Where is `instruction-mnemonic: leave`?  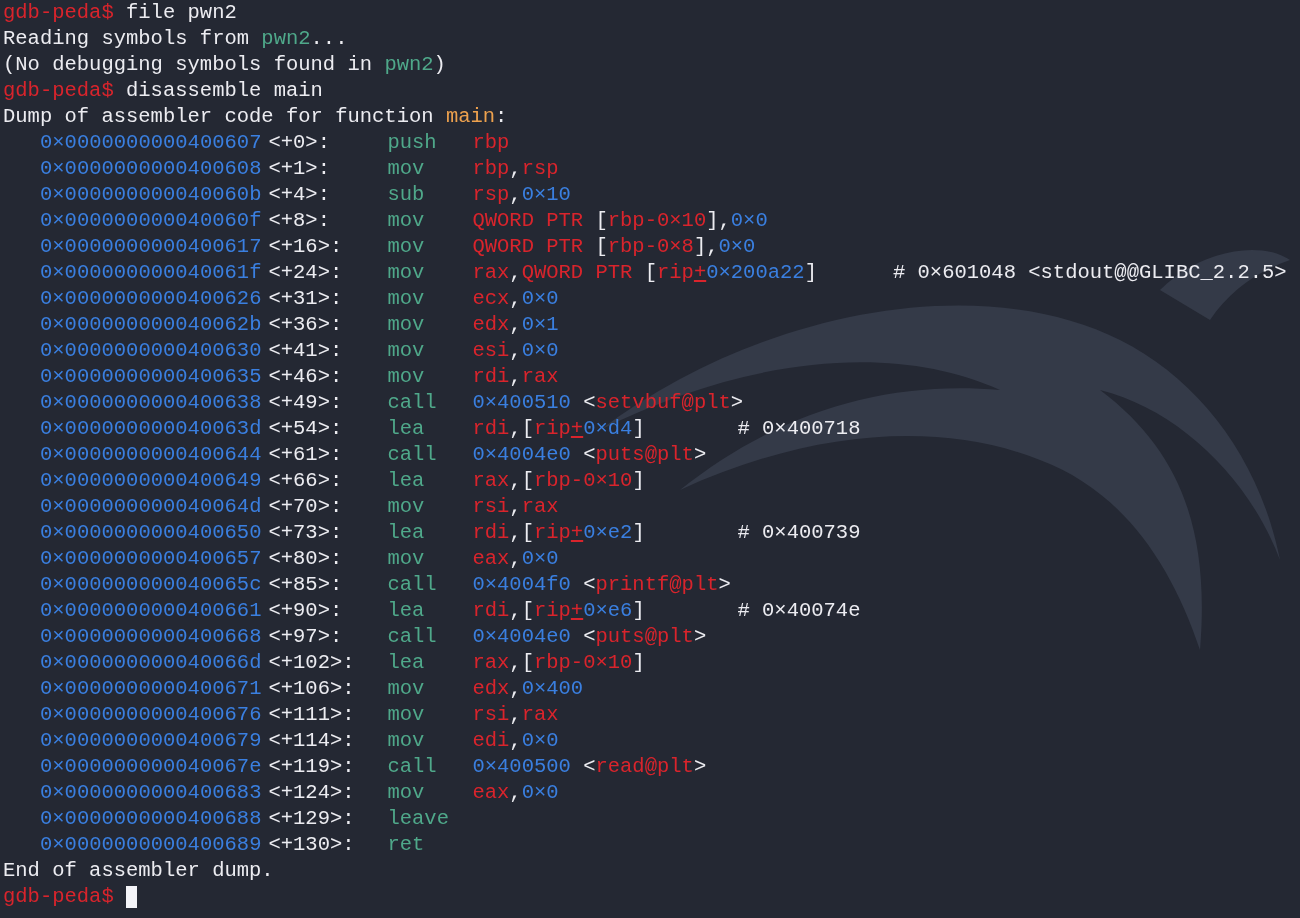 instruction-mnemonic: leave is located at coordinates (418, 818).